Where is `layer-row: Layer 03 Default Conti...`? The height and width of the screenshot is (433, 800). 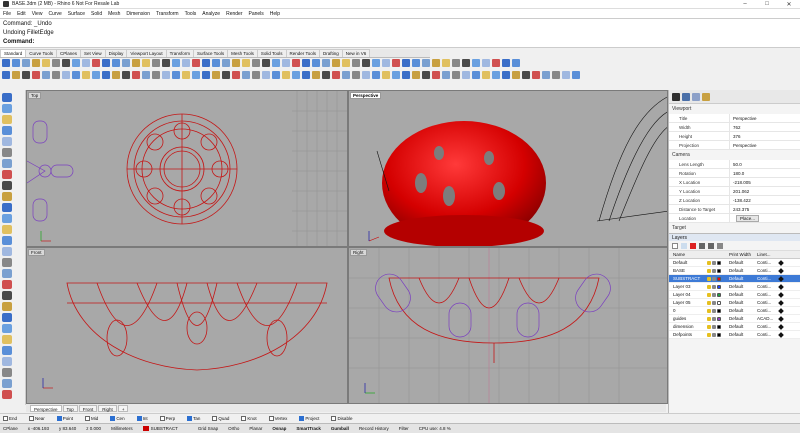
layer-row: Layer 03 Default Conti... is located at coordinates (734, 287).